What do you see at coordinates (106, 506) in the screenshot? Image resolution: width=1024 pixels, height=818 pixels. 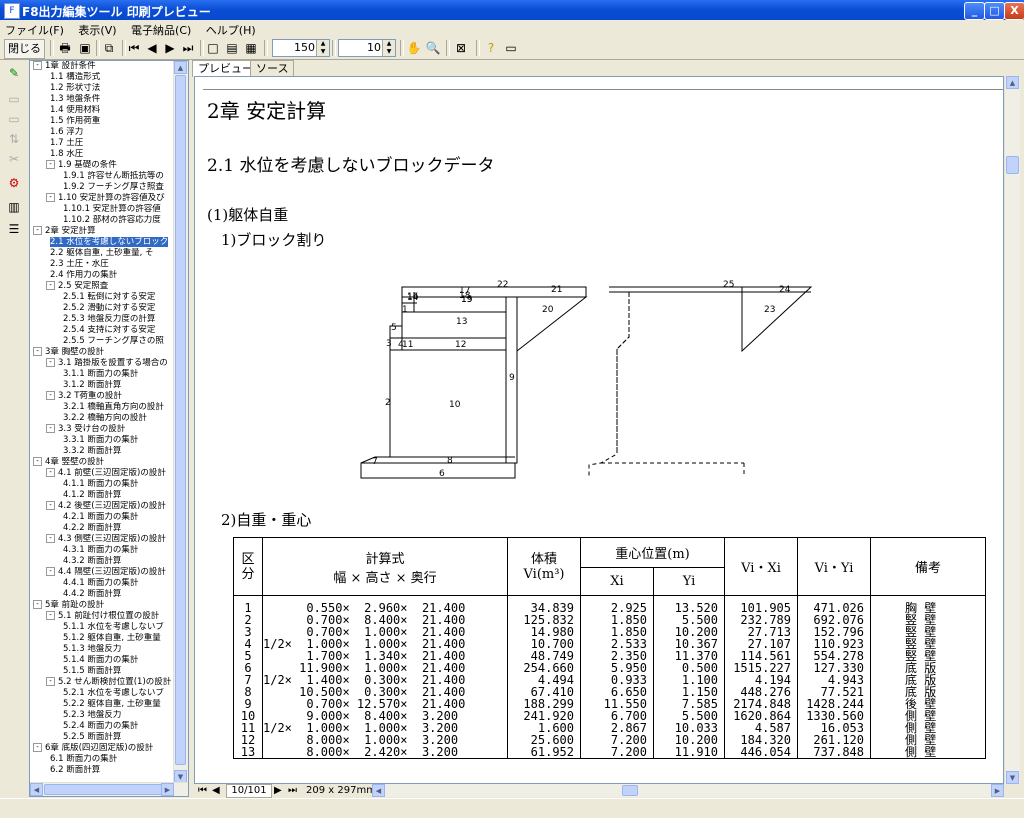 I see `tree-item: -4.2 後壁(三辺固定版)の設計` at bounding box center [106, 506].